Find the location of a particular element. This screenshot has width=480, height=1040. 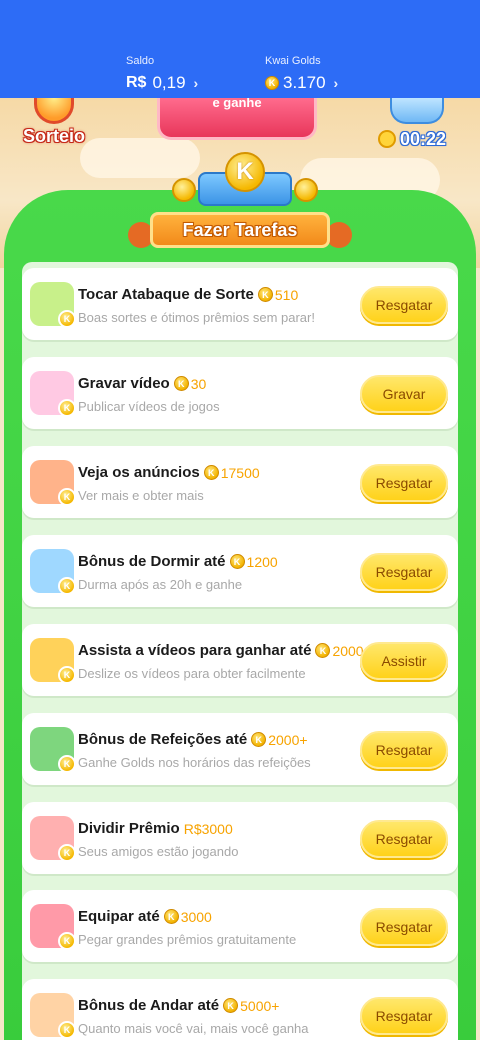

gift-box-icon is located at coordinates (417, 111).